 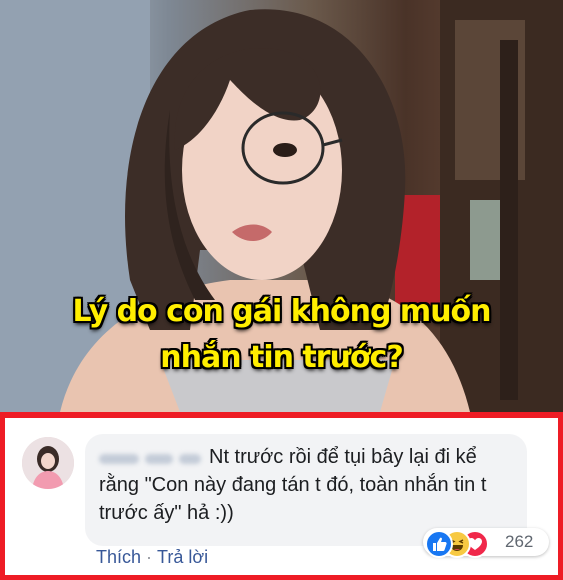 What do you see at coordinates (439, 544) in the screenshot?
I see `like-icon` at bounding box center [439, 544].